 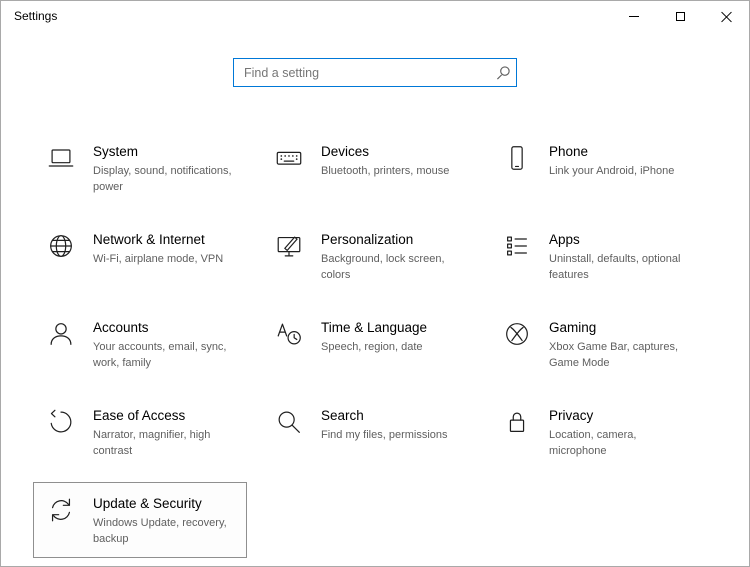 I want to click on laptop-icon, so click(x=61, y=158).